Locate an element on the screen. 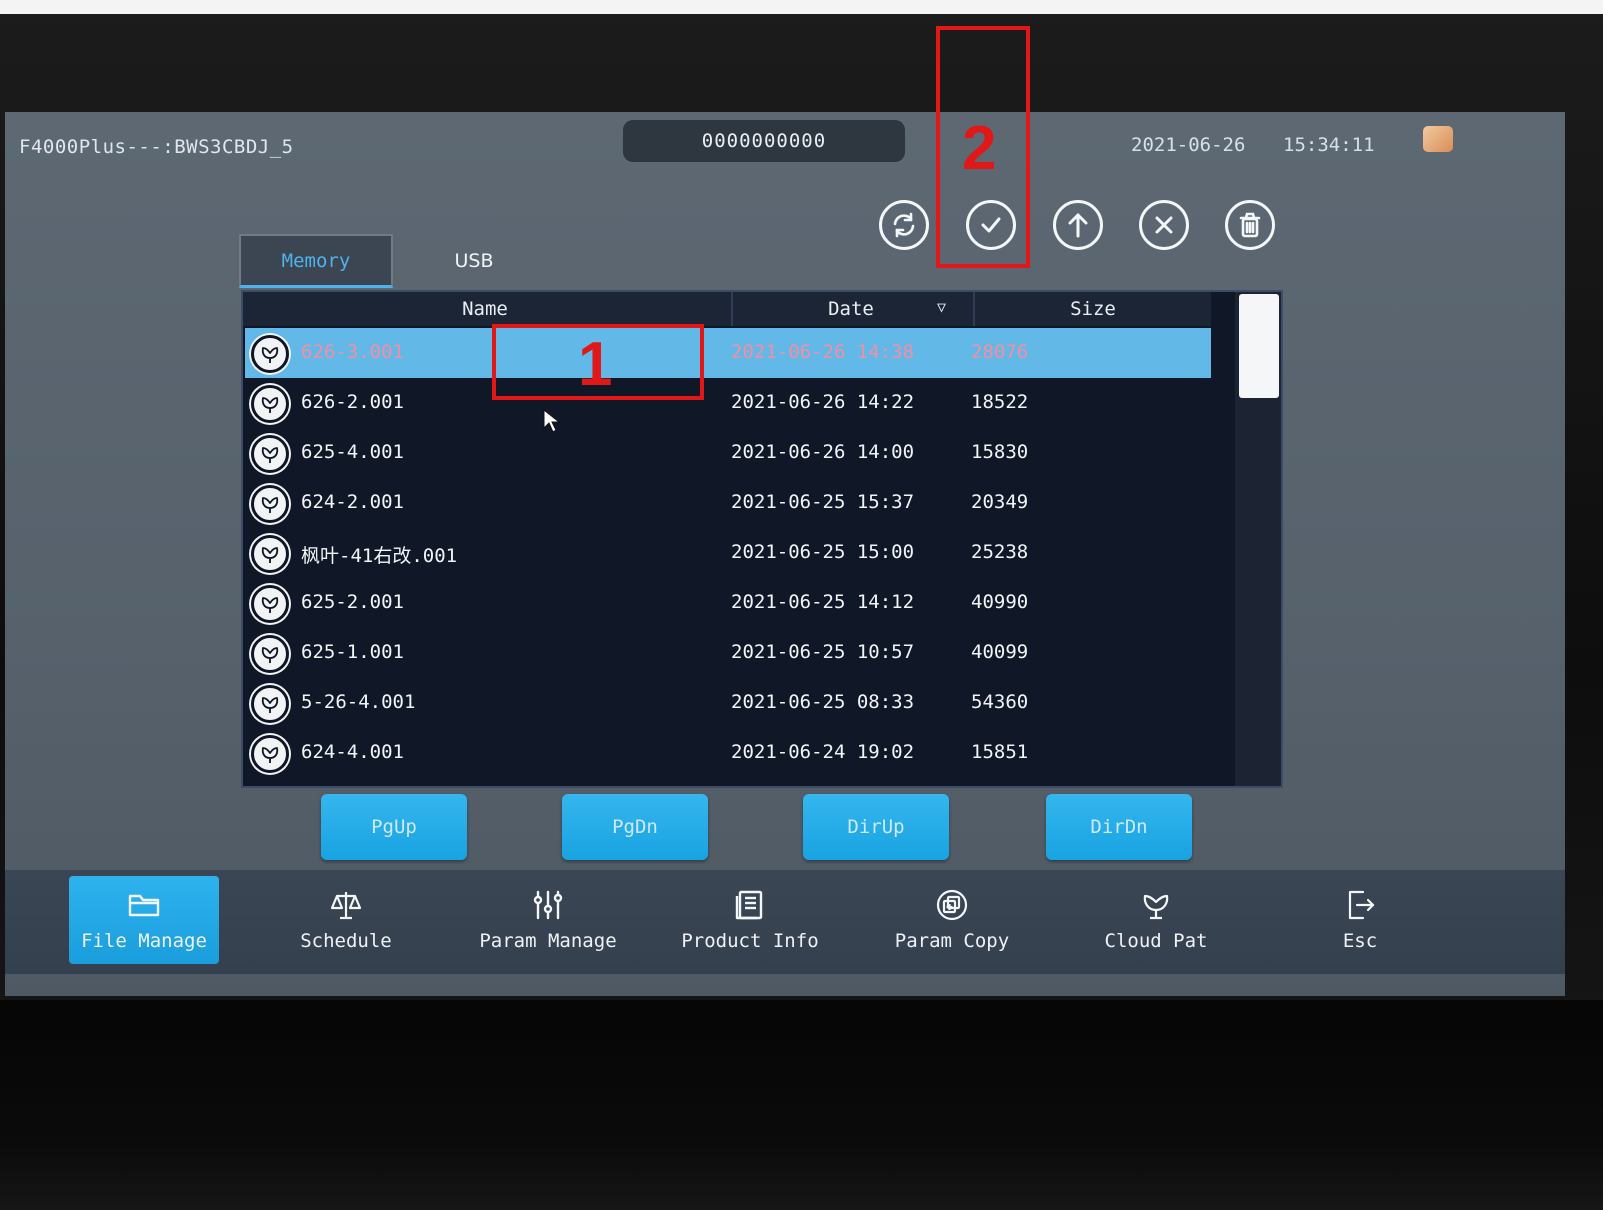 The image size is (1603, 1210). photo-top-edge is located at coordinates (801, 7).